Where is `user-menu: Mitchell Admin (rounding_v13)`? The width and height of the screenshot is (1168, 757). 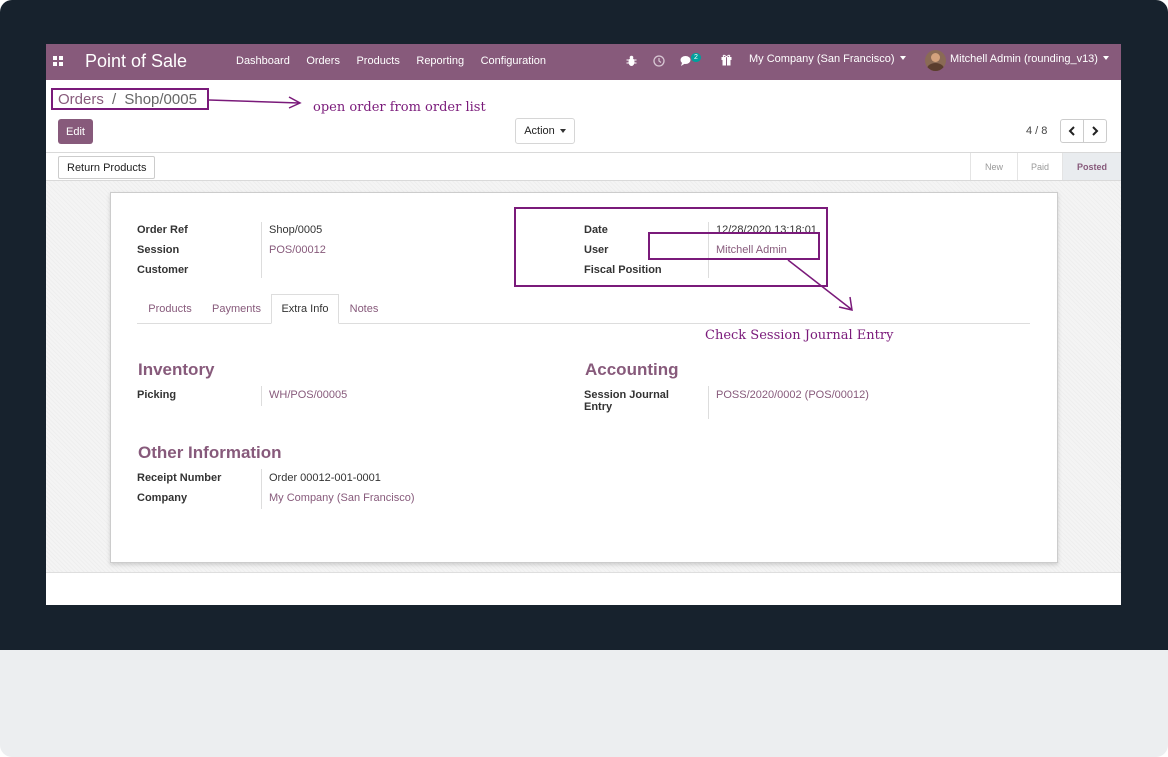 user-menu: Mitchell Admin (rounding_v13) is located at coordinates (1029, 59).